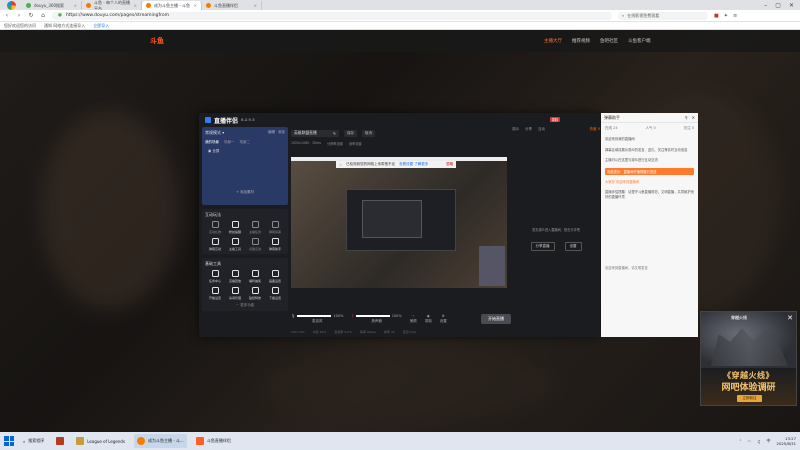 This screenshot has height=450, width=800. I want to click on tool-button: 弹幕助手, so click(275, 244).